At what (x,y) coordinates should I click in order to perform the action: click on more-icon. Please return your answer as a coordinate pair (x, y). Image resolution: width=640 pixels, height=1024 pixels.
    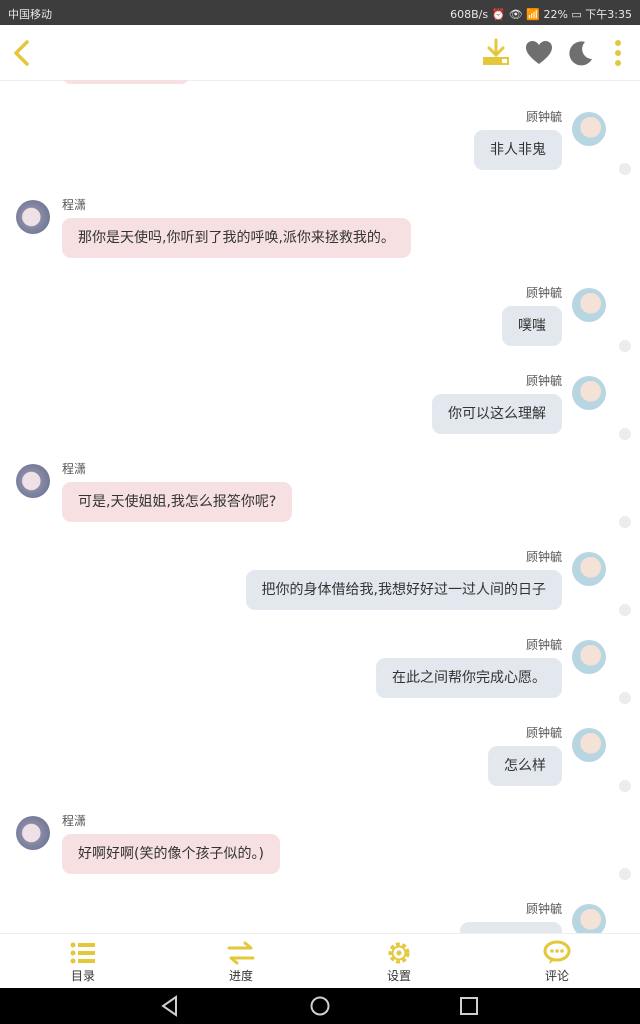
    Looking at the image, I should click on (618, 53).